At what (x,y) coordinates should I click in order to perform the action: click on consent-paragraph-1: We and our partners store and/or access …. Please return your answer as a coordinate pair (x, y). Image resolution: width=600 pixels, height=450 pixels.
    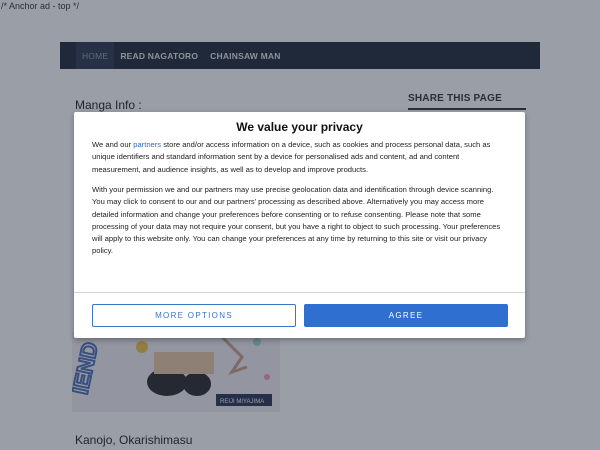
    Looking at the image, I should click on (291, 157).